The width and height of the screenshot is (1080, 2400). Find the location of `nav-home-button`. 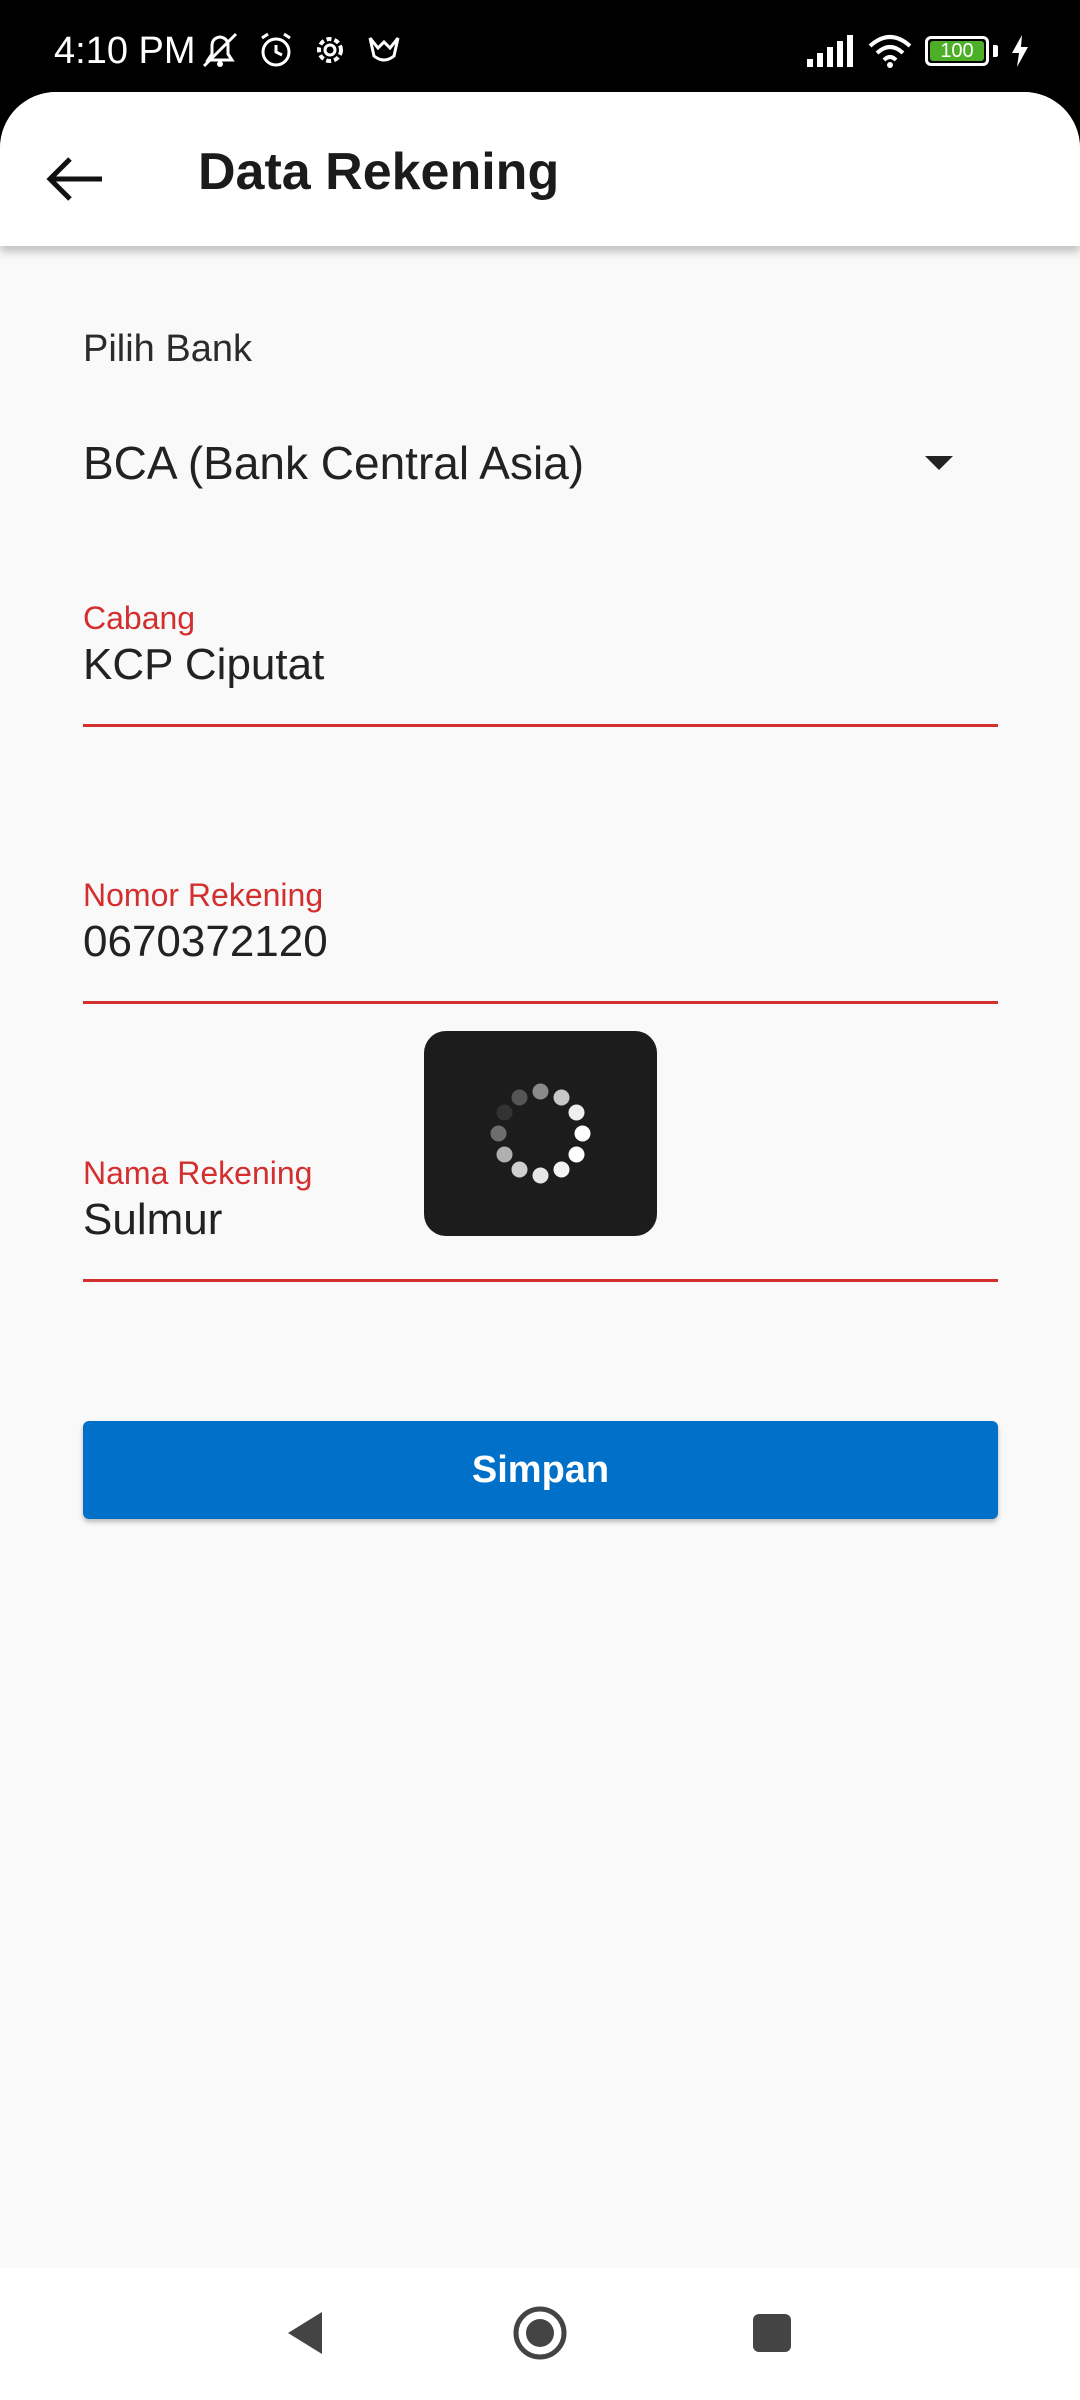

nav-home-button is located at coordinates (540, 2333).